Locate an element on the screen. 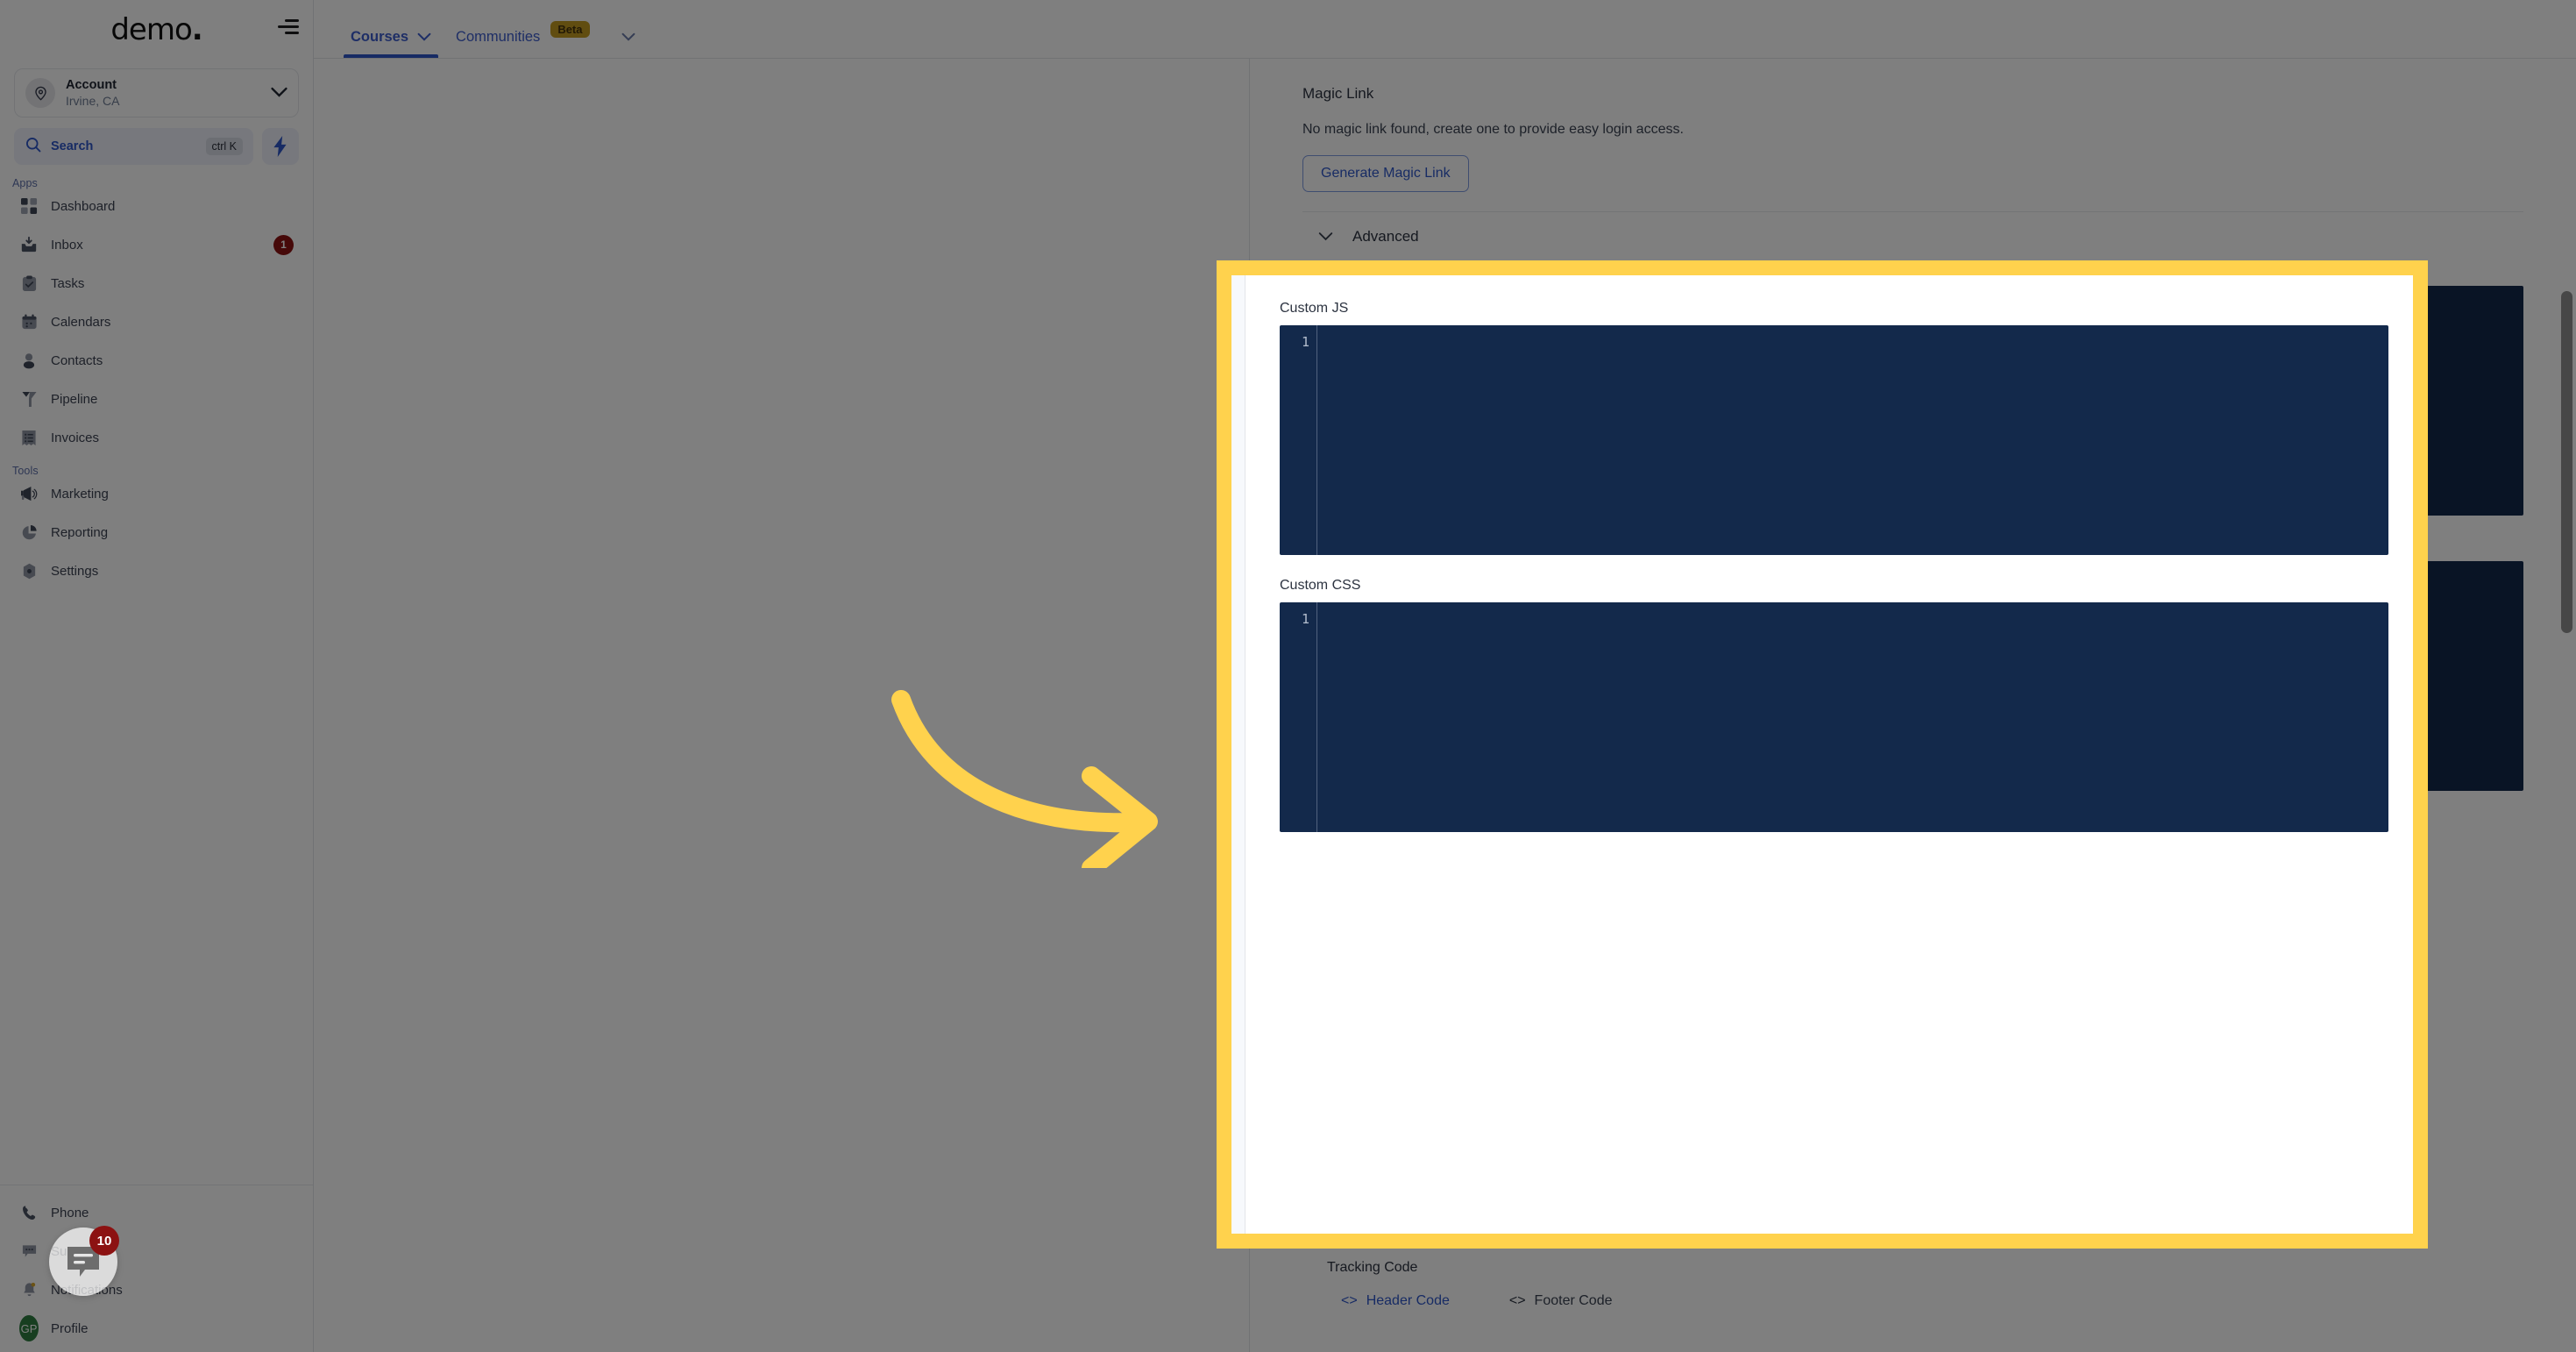 This screenshot has width=2576, height=1352. sidebar-item-label: Profile is located at coordinates (70, 1328).